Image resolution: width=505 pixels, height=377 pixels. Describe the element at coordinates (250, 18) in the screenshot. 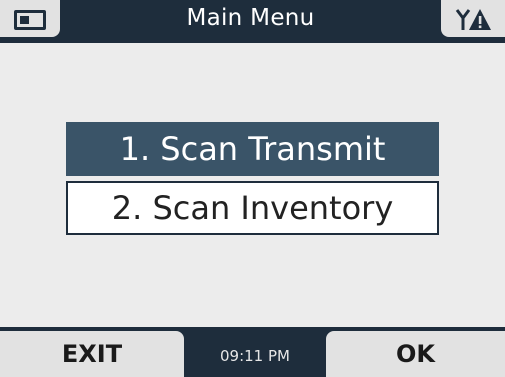

I see `page-title: Main Menu` at that location.